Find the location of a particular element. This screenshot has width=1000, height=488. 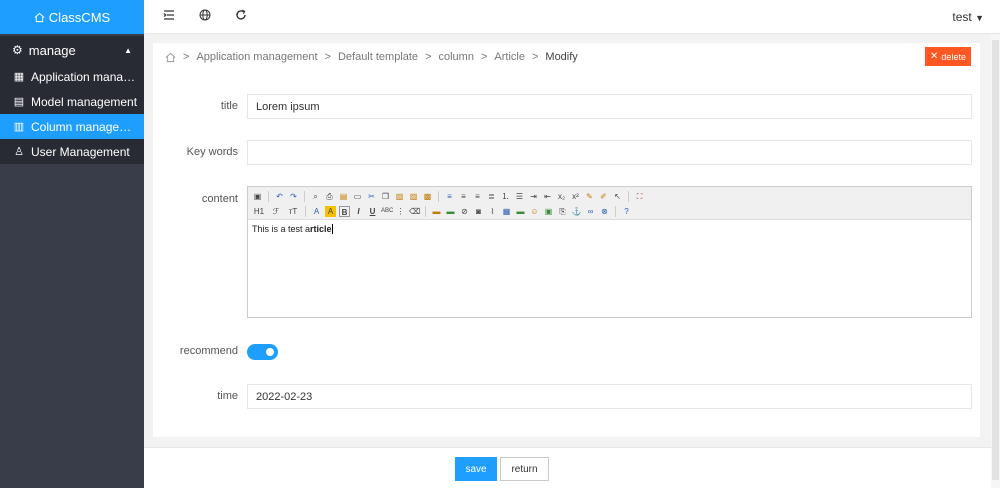

align-justify-icon: ≣ is located at coordinates (491, 196).